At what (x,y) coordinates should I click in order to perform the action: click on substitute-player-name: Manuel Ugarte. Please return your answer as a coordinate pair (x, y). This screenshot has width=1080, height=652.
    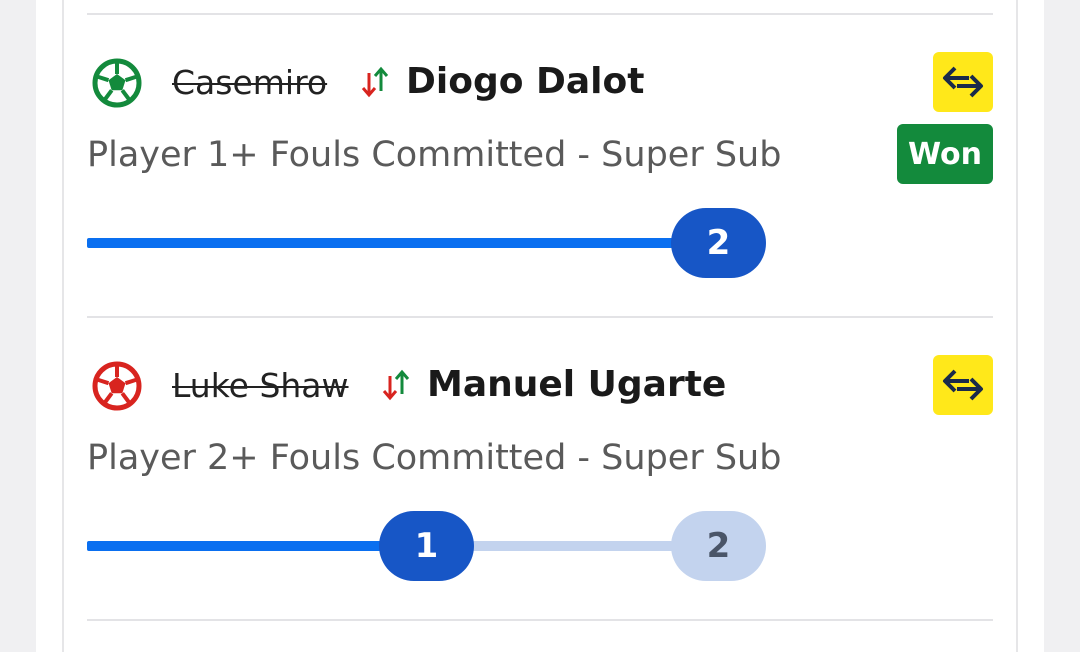
    Looking at the image, I should click on (577, 384).